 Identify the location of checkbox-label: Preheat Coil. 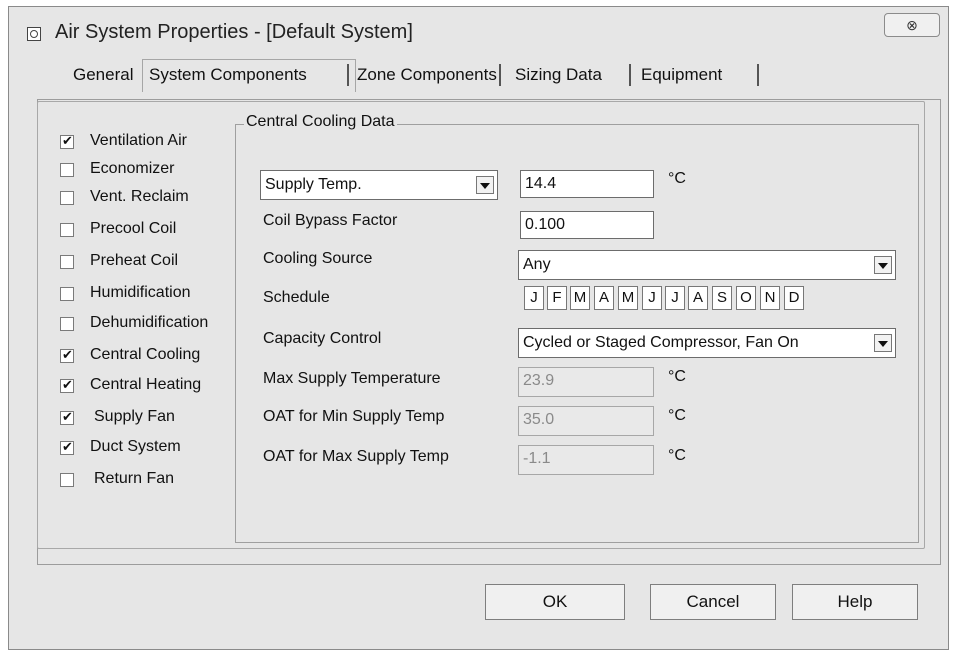
(134, 260).